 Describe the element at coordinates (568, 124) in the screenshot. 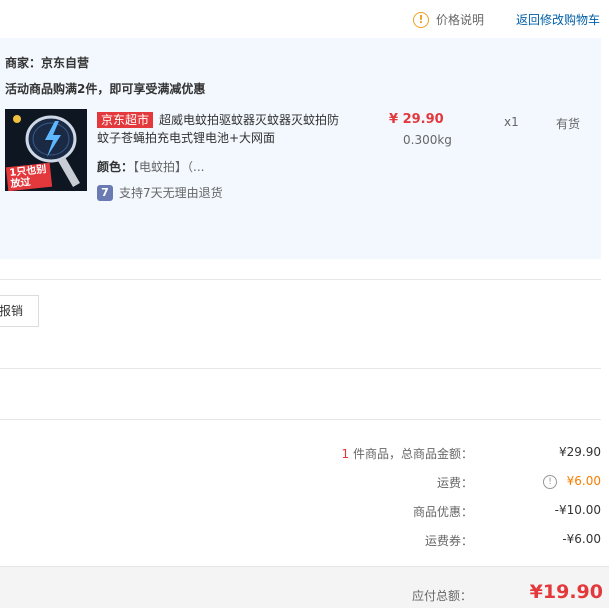

I see `stock-status: 有货` at that location.